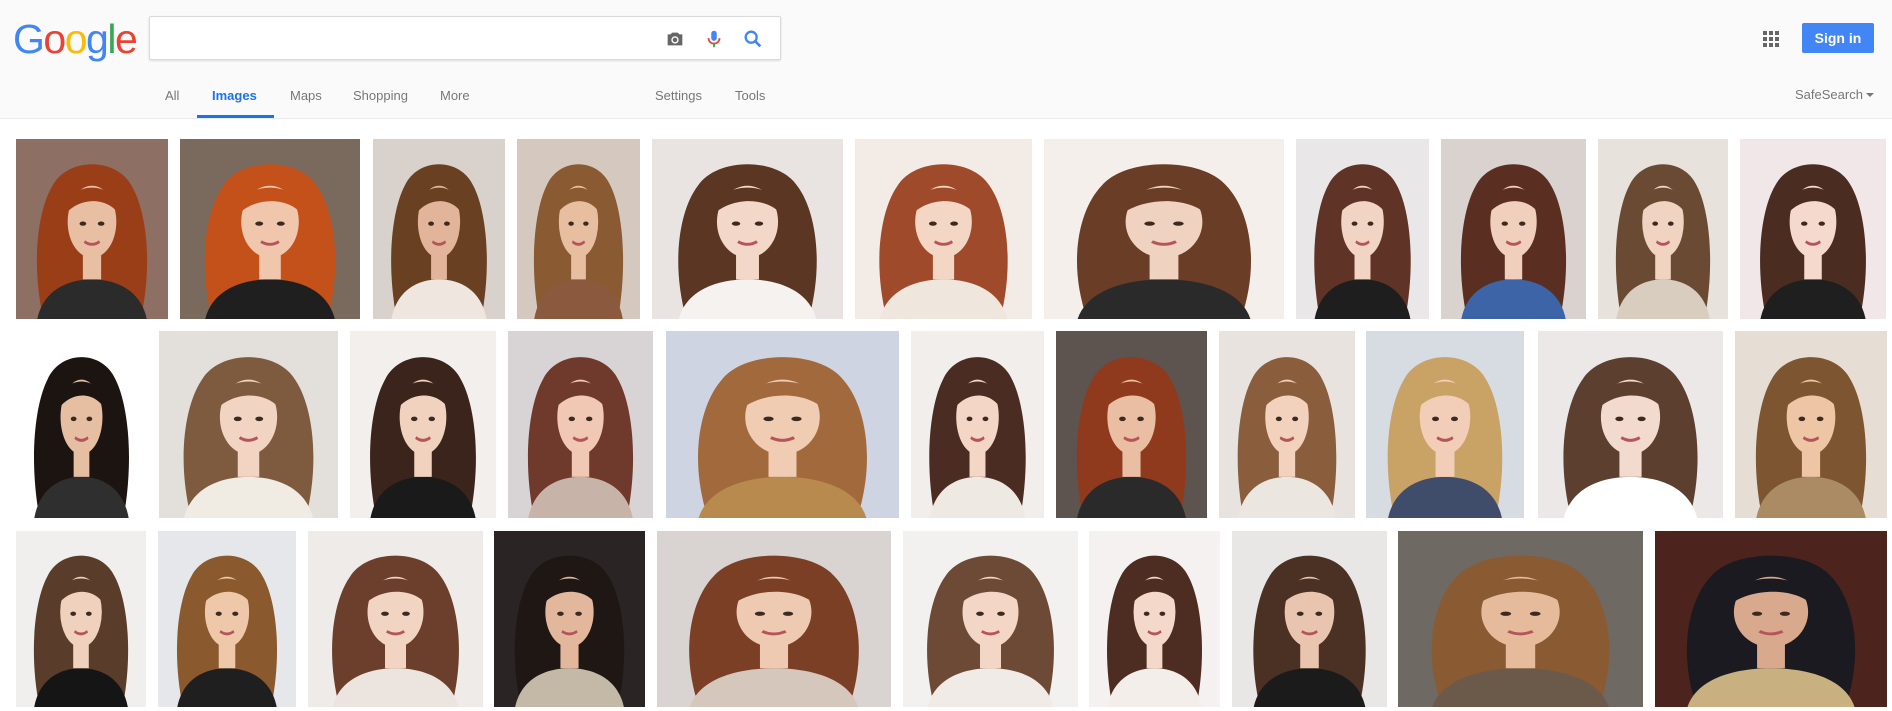 The width and height of the screenshot is (1892, 711). I want to click on google-logo: Google, so click(75, 39).